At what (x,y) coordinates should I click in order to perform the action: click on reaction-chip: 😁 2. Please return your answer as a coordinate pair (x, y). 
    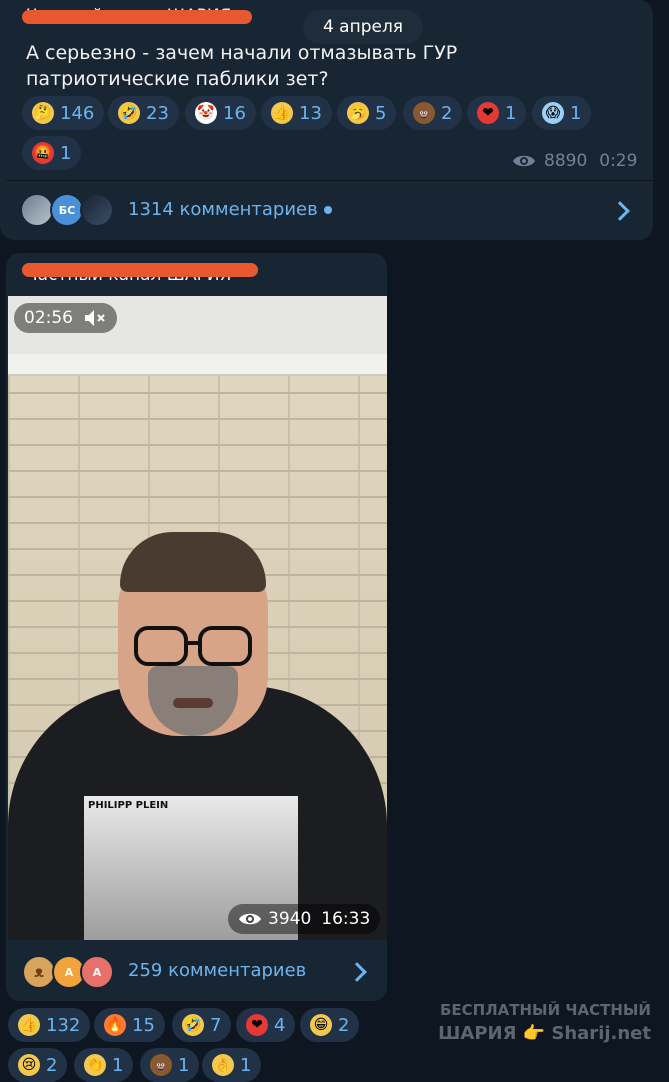
    Looking at the image, I should click on (330, 1025).